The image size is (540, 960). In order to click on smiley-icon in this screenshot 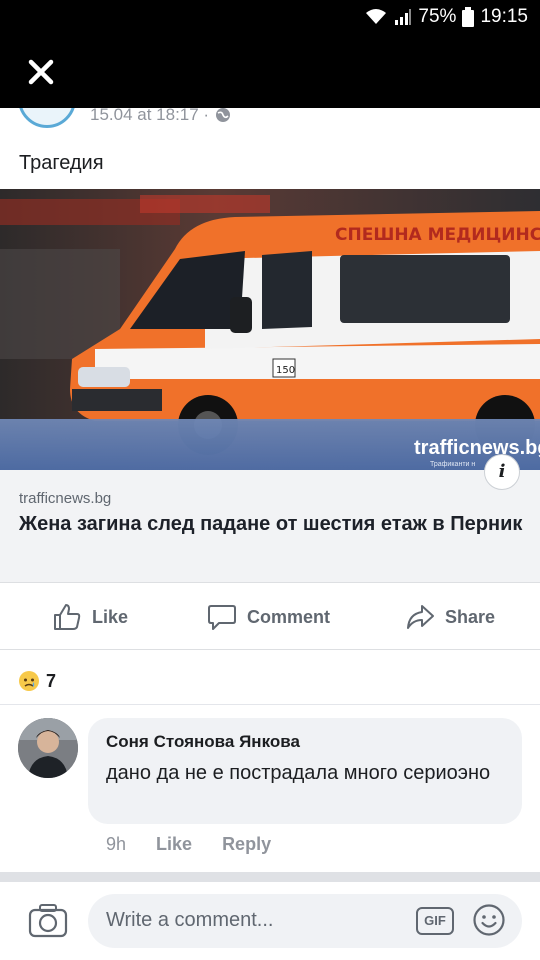, I will do `click(489, 920)`.